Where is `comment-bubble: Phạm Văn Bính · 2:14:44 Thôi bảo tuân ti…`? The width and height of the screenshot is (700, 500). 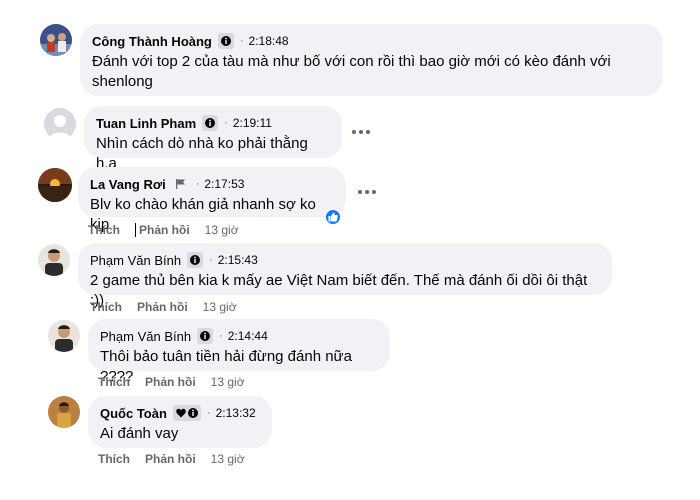
comment-bubble: Phạm Văn Bính · 2:14:44 Thôi bảo tuân ti… is located at coordinates (239, 352).